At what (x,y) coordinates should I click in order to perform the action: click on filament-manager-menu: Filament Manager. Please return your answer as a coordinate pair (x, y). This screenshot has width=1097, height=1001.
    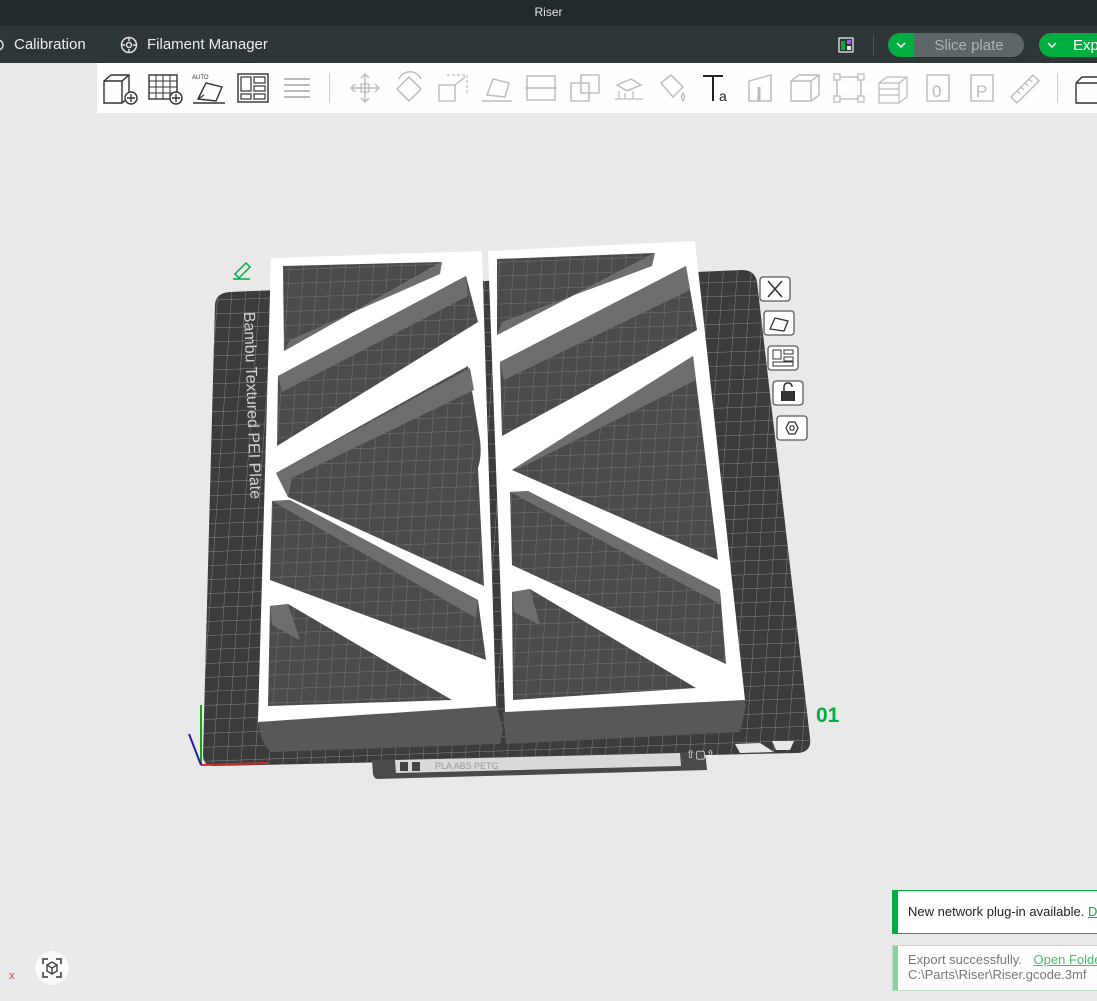
    Looking at the image, I should click on (193, 44).